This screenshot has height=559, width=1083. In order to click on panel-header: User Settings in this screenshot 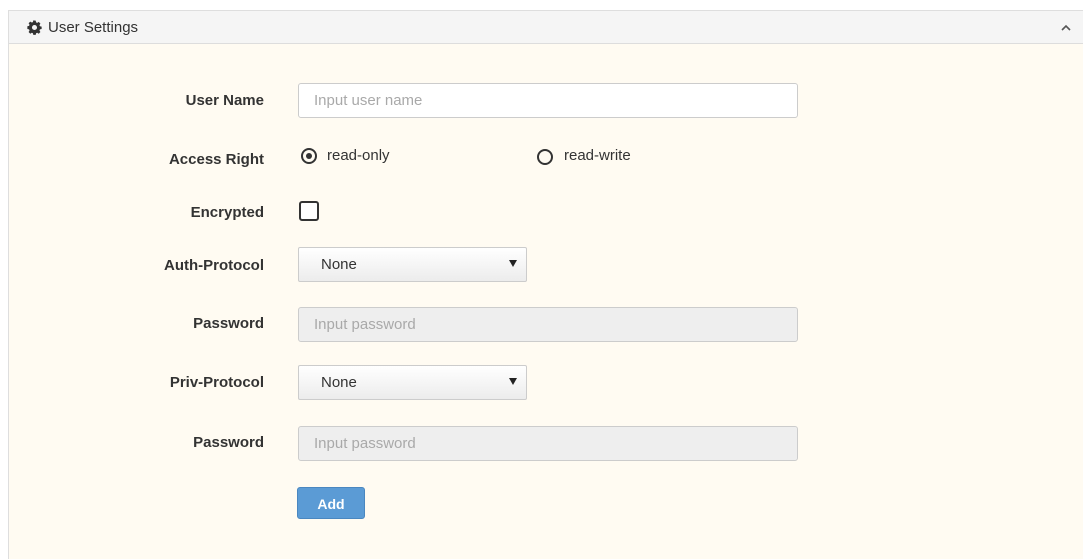, I will do `click(546, 27)`.